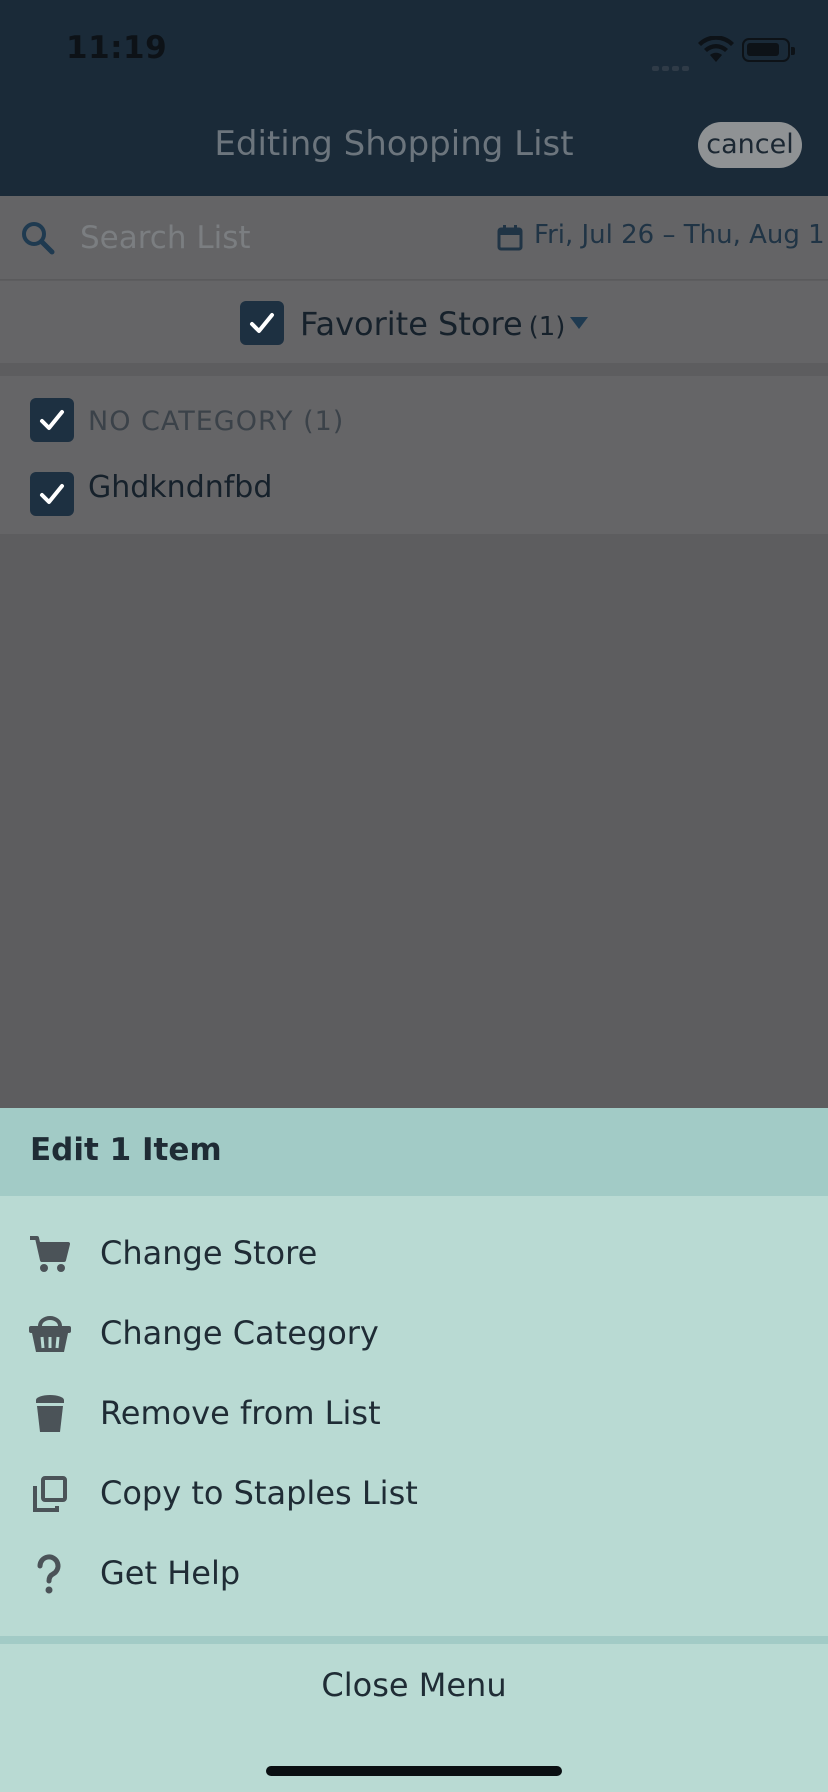  Describe the element at coordinates (414, 1771) in the screenshot. I see `home-indicator` at that location.